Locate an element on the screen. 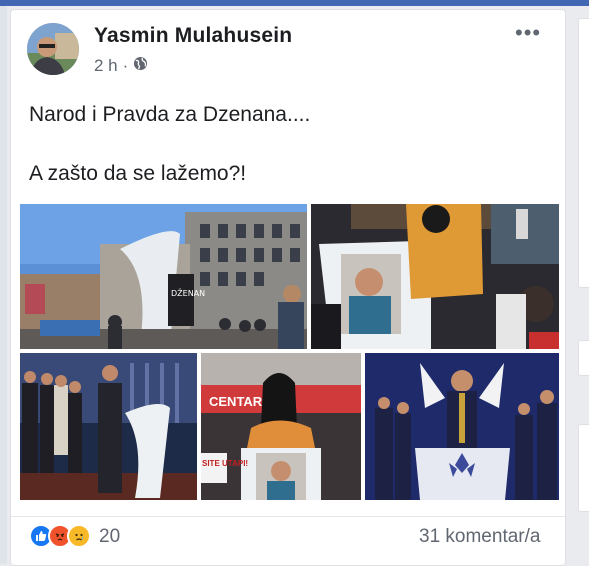 The height and width of the screenshot is (566, 589). post-text-line-2: A zašto da se lažemo?! is located at coordinates (138, 173).